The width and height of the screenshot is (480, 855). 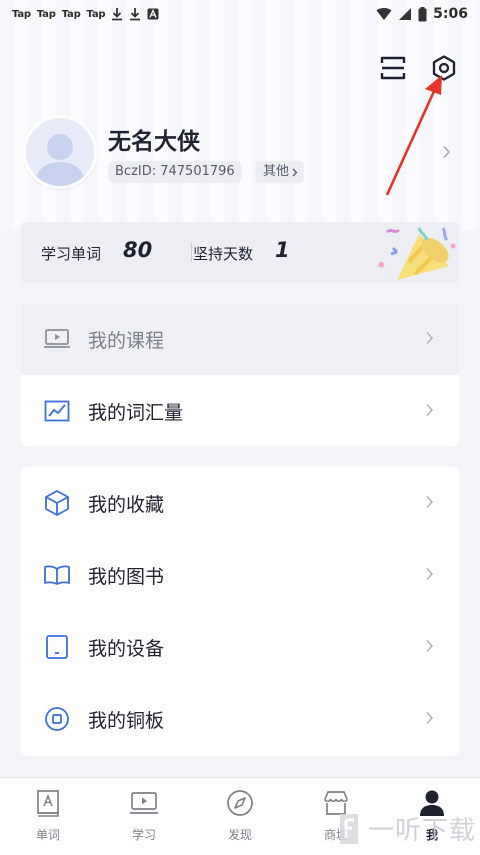 What do you see at coordinates (191, 252) in the screenshot?
I see `stat-divider` at bounding box center [191, 252].